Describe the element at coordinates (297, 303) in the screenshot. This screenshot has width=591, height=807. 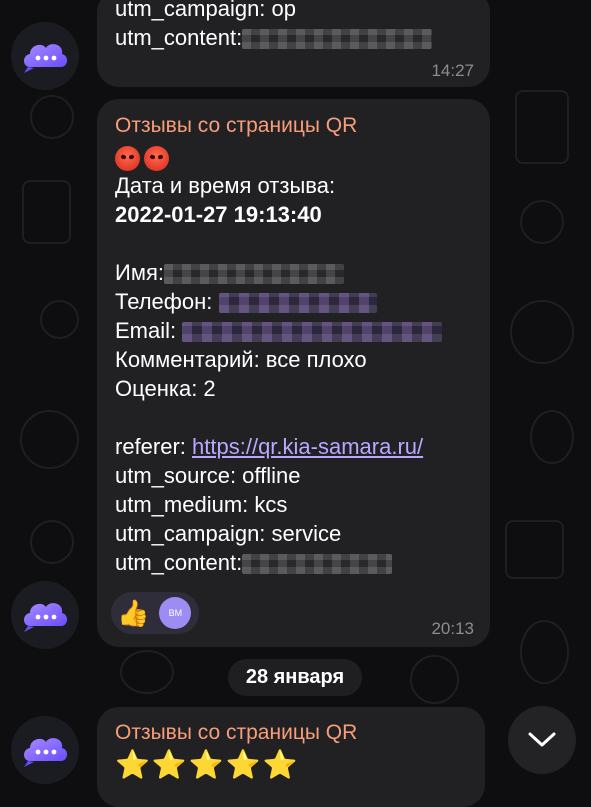
I see `redacted-phone` at that location.